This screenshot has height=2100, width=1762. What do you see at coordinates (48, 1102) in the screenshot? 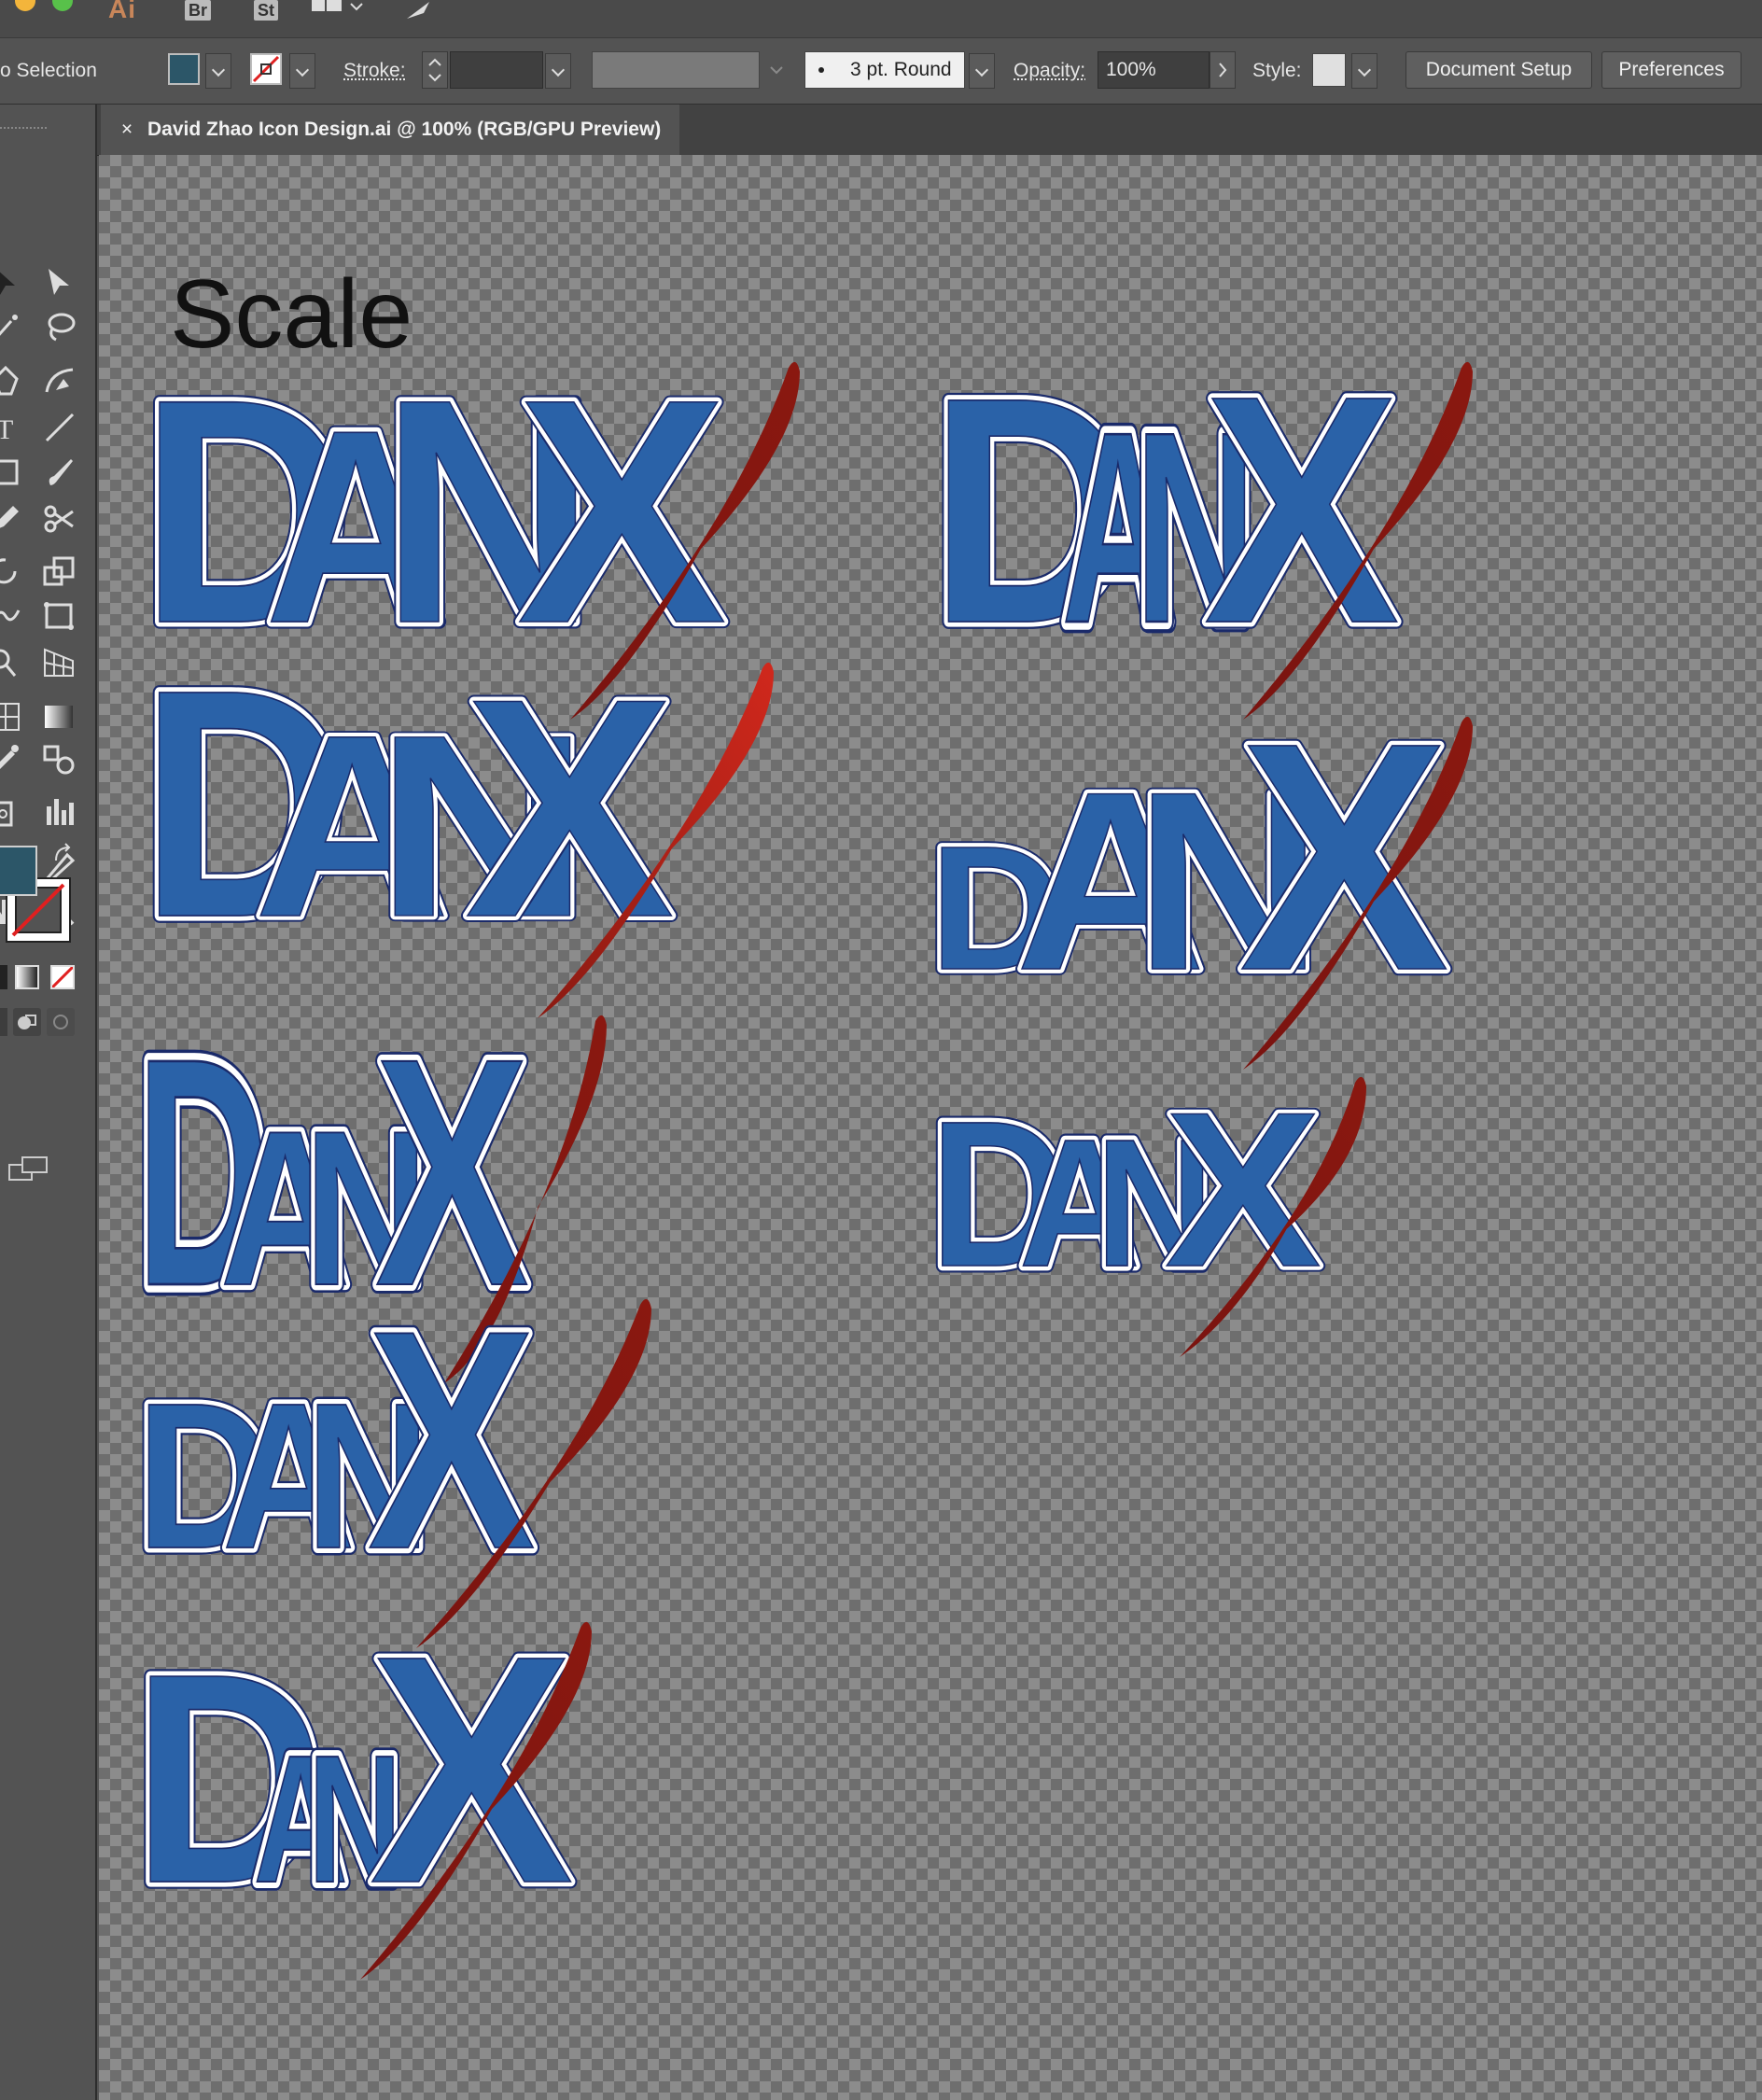
I see `tools-panel: T` at bounding box center [48, 1102].